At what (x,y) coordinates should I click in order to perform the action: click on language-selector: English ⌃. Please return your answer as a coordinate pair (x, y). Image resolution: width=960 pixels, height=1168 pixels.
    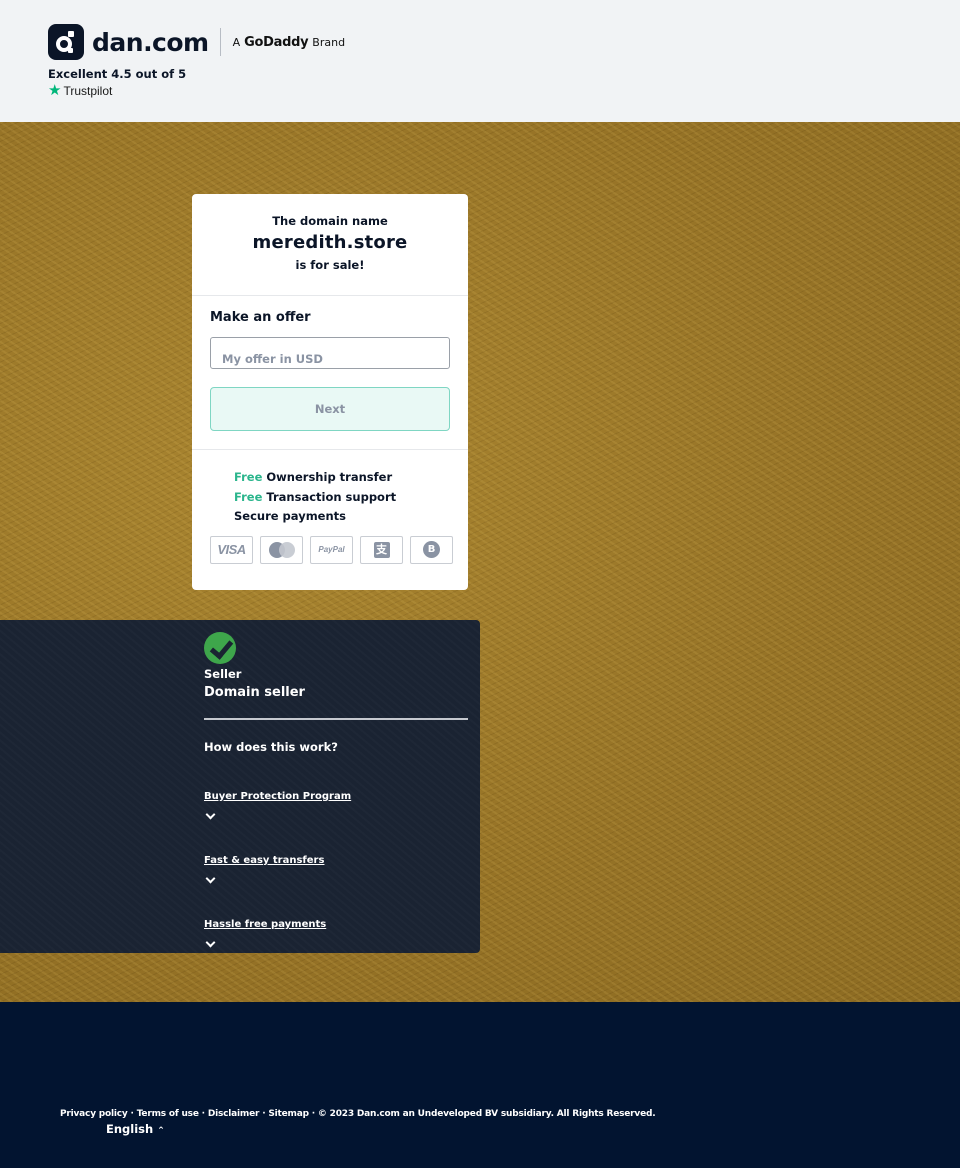
    Looking at the image, I should click on (135, 1129).